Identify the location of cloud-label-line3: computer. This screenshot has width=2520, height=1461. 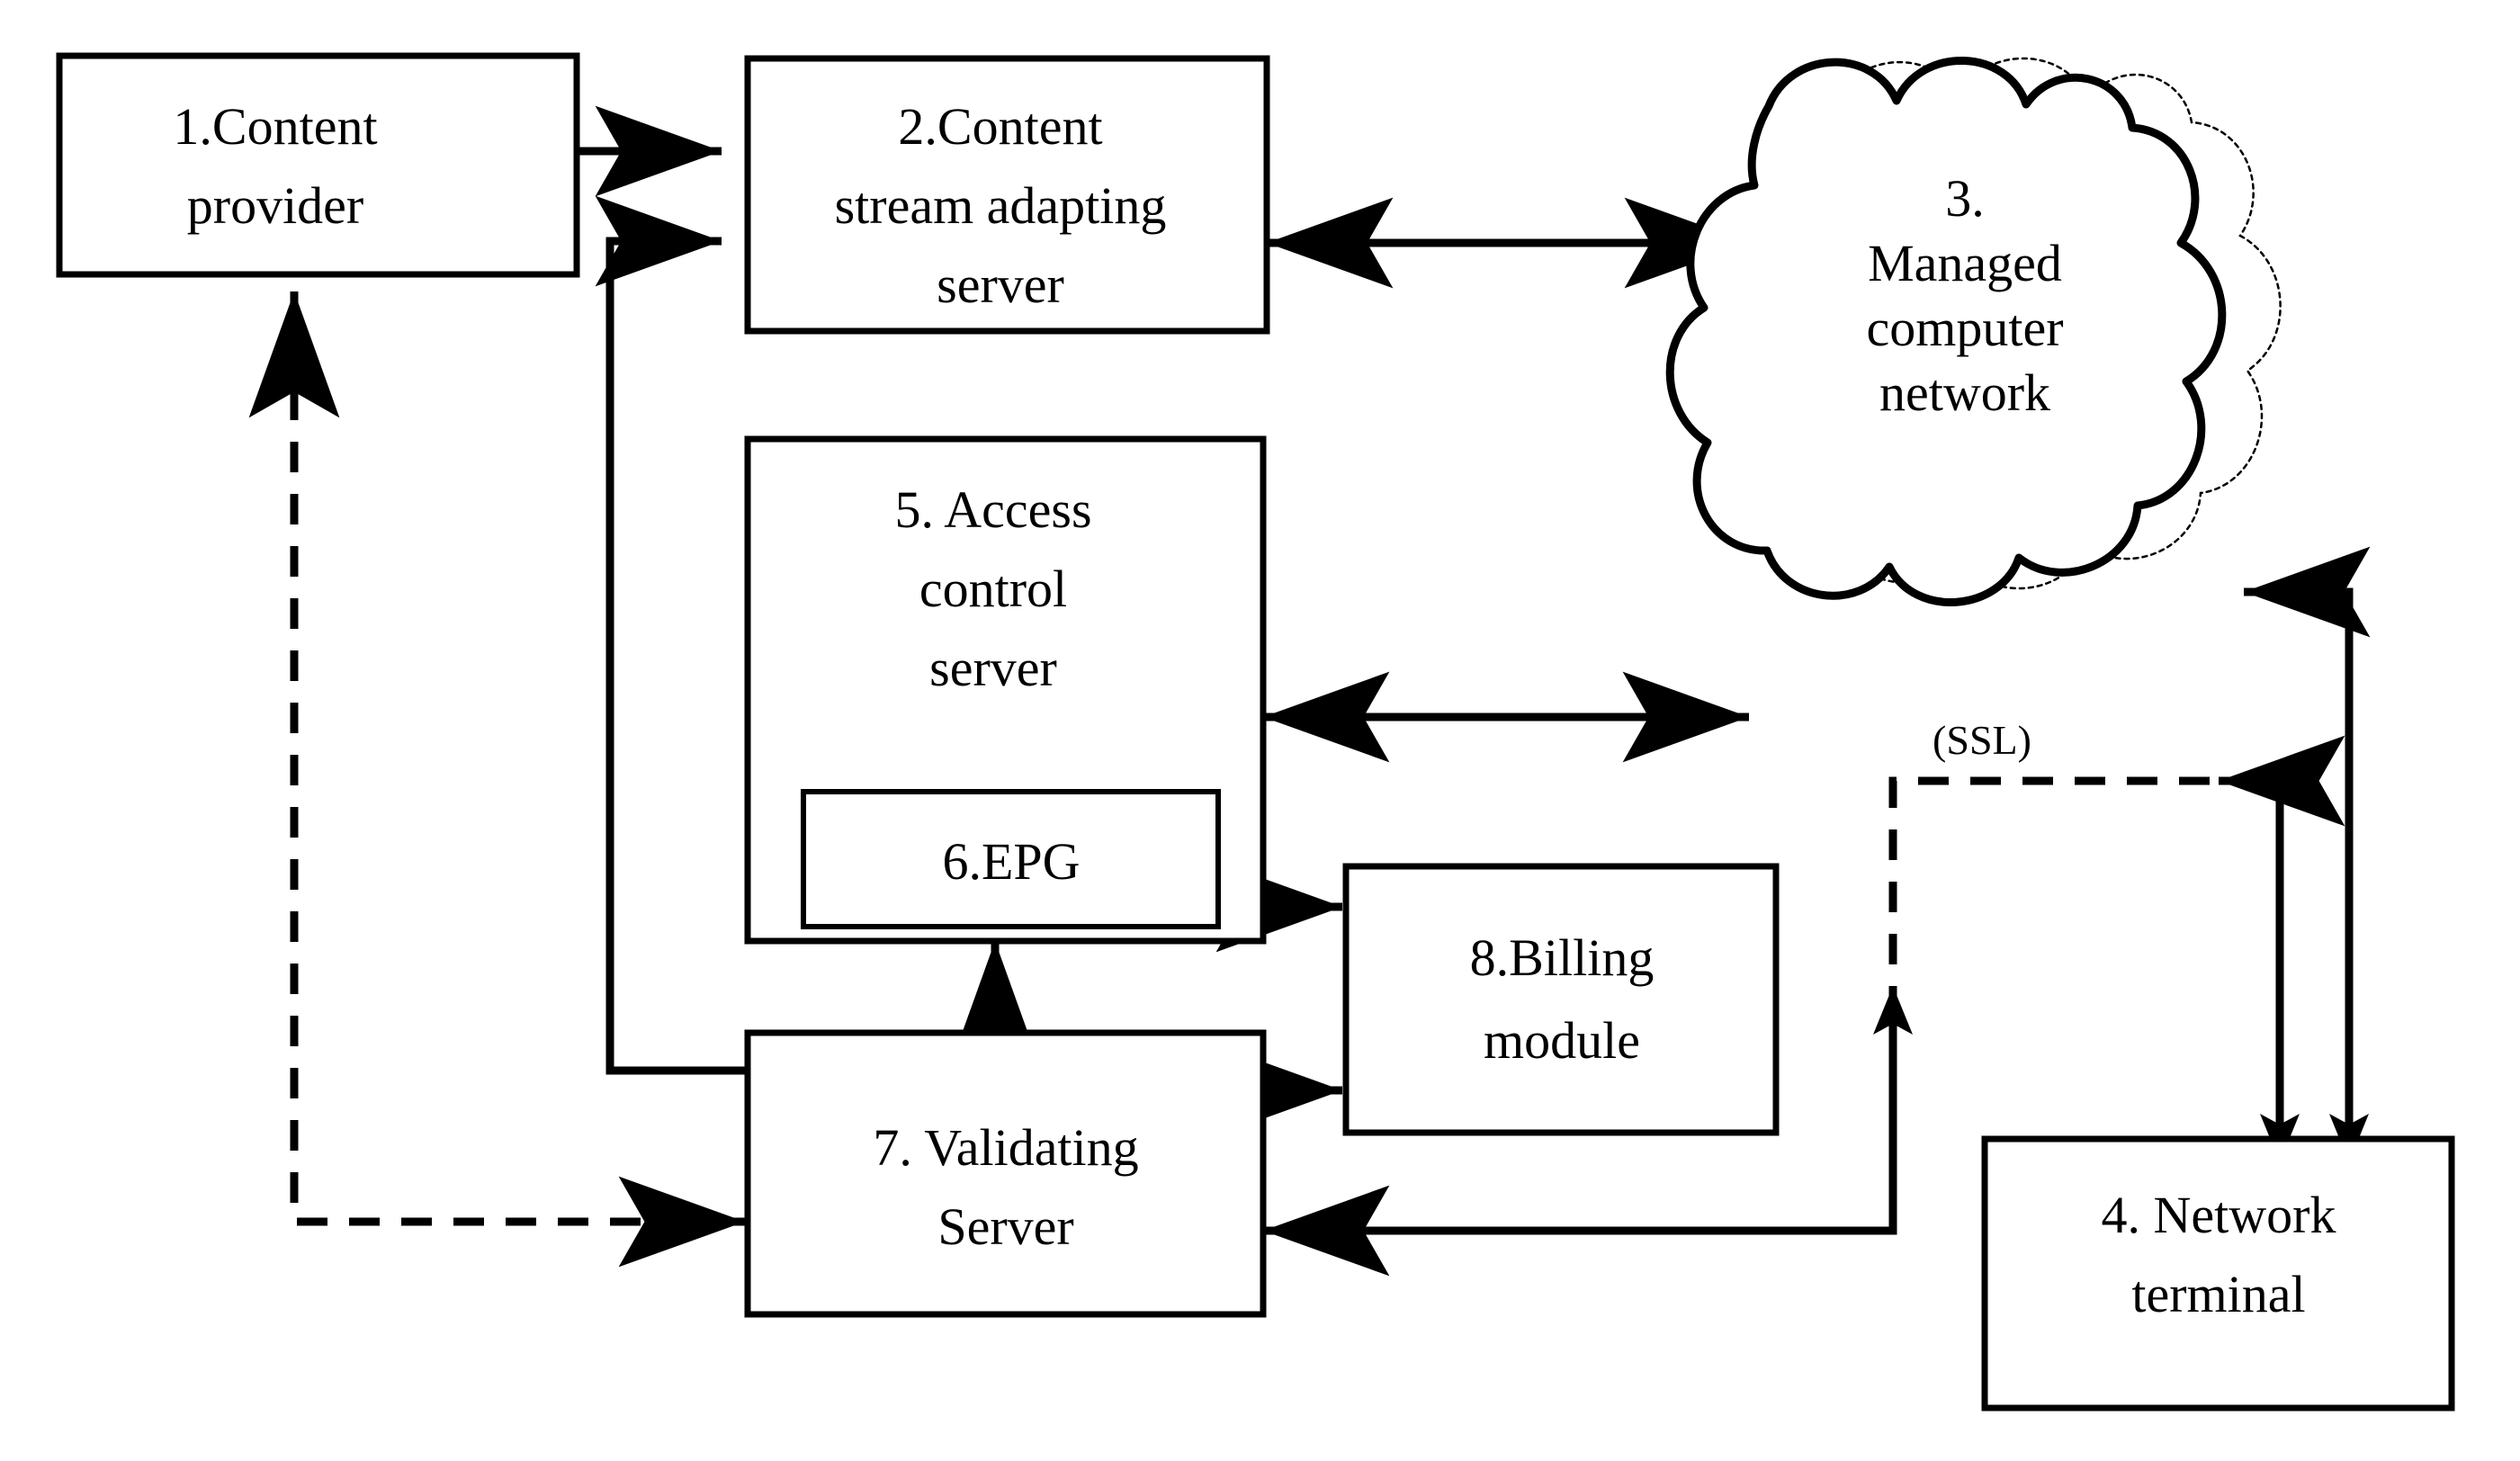
(1964, 328).